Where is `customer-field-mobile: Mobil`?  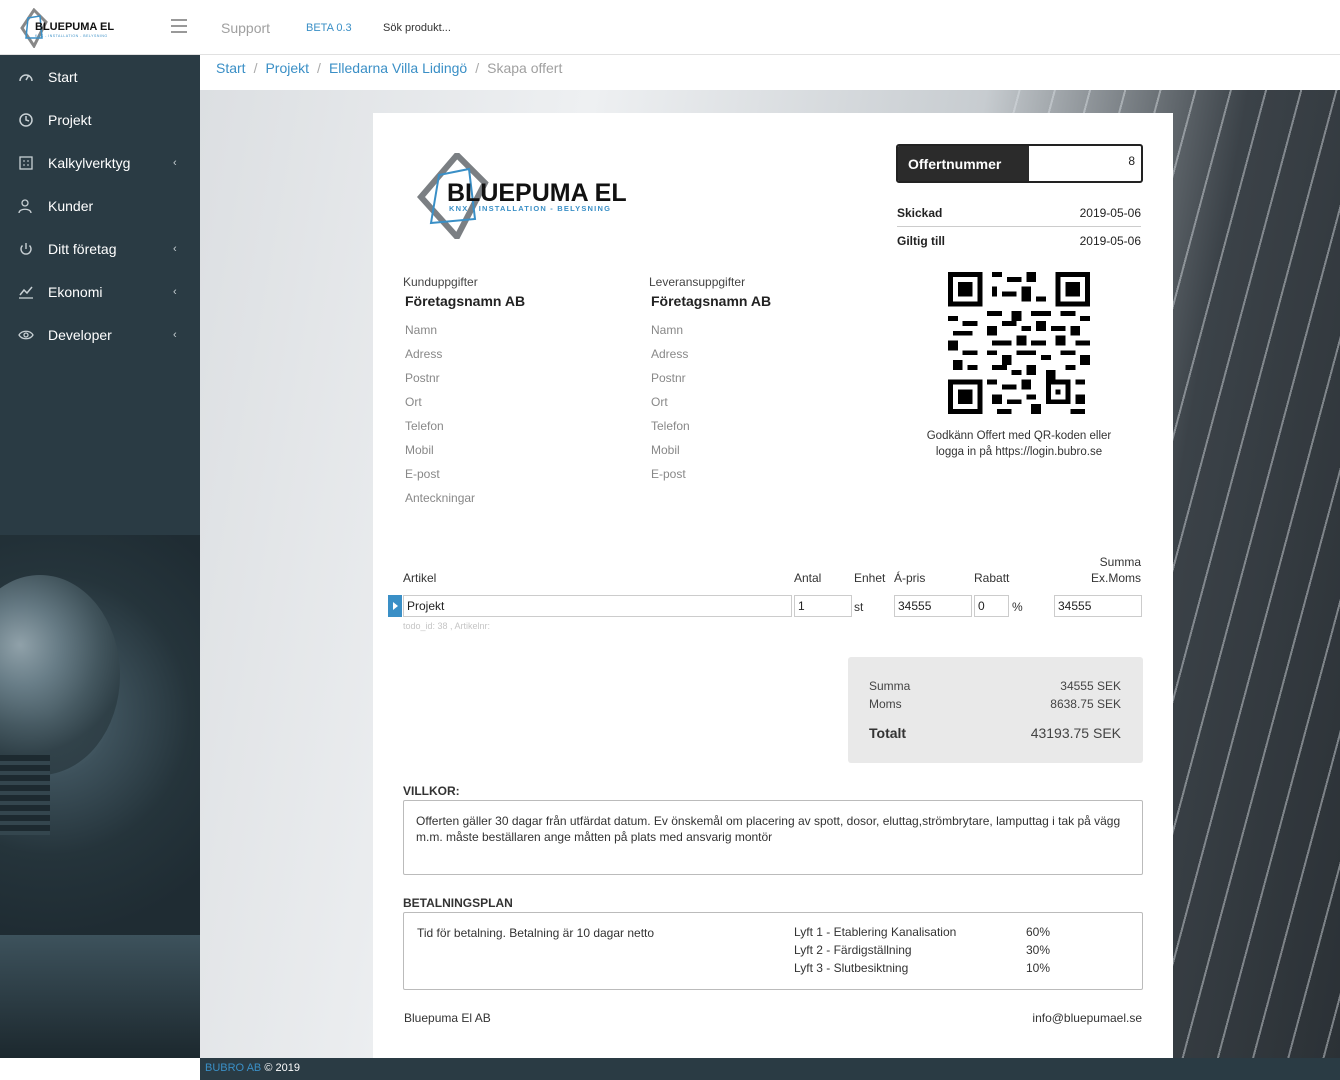
customer-field-mobile: Mobil is located at coordinates (465, 447).